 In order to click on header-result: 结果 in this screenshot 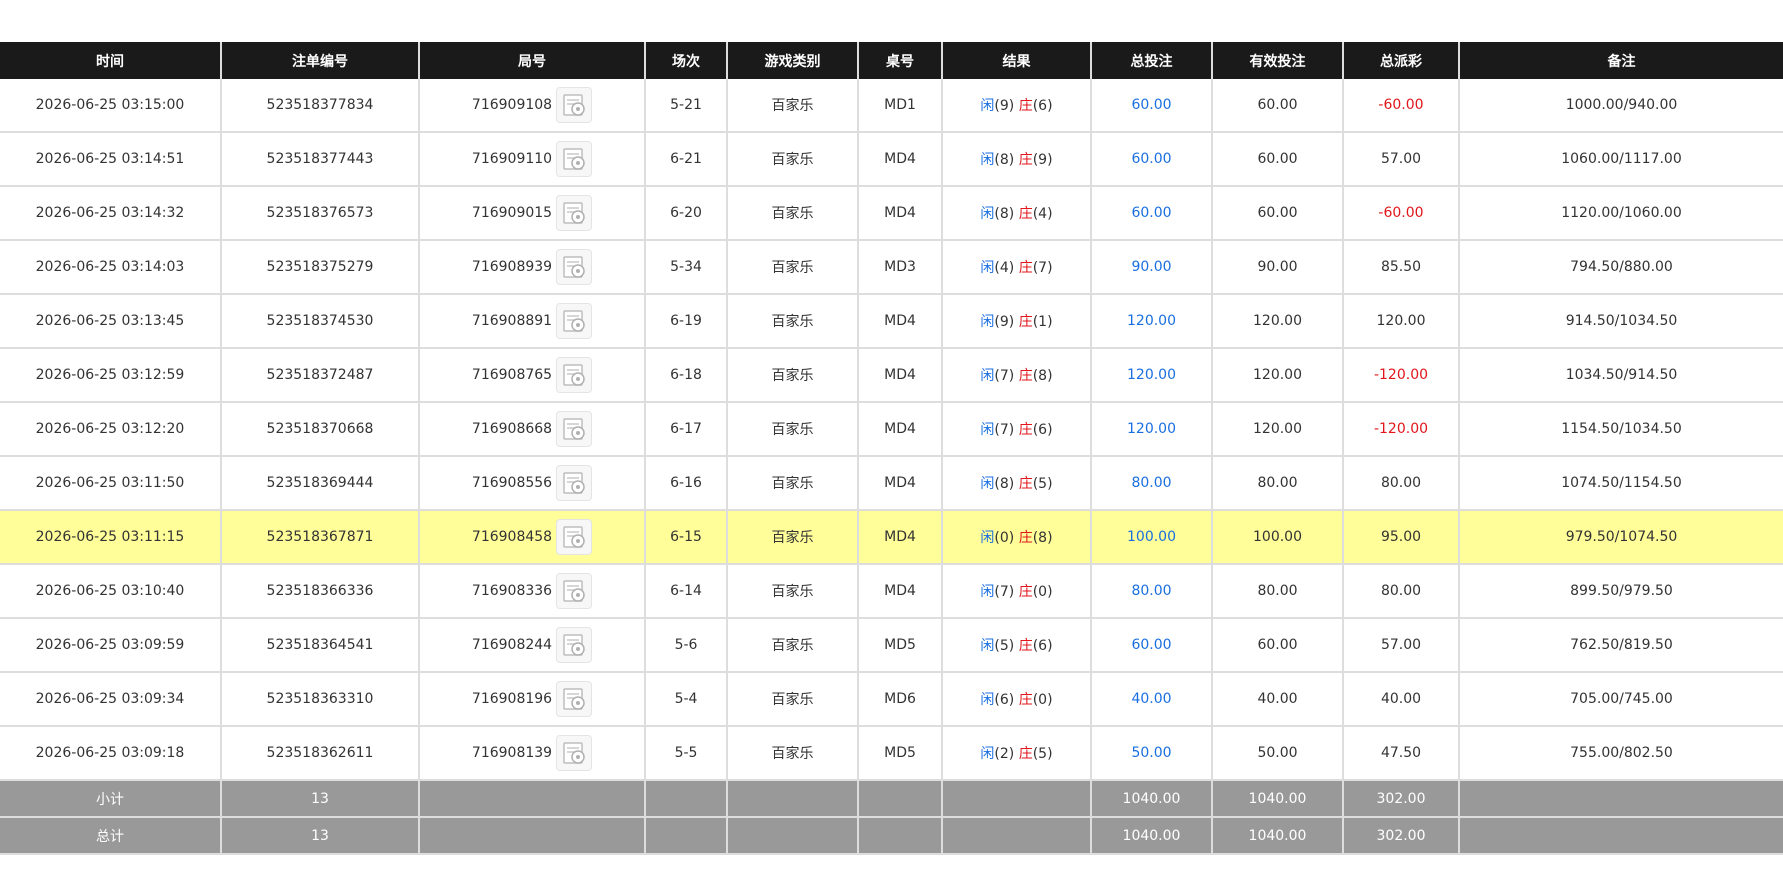, I will do `click(1017, 60)`.